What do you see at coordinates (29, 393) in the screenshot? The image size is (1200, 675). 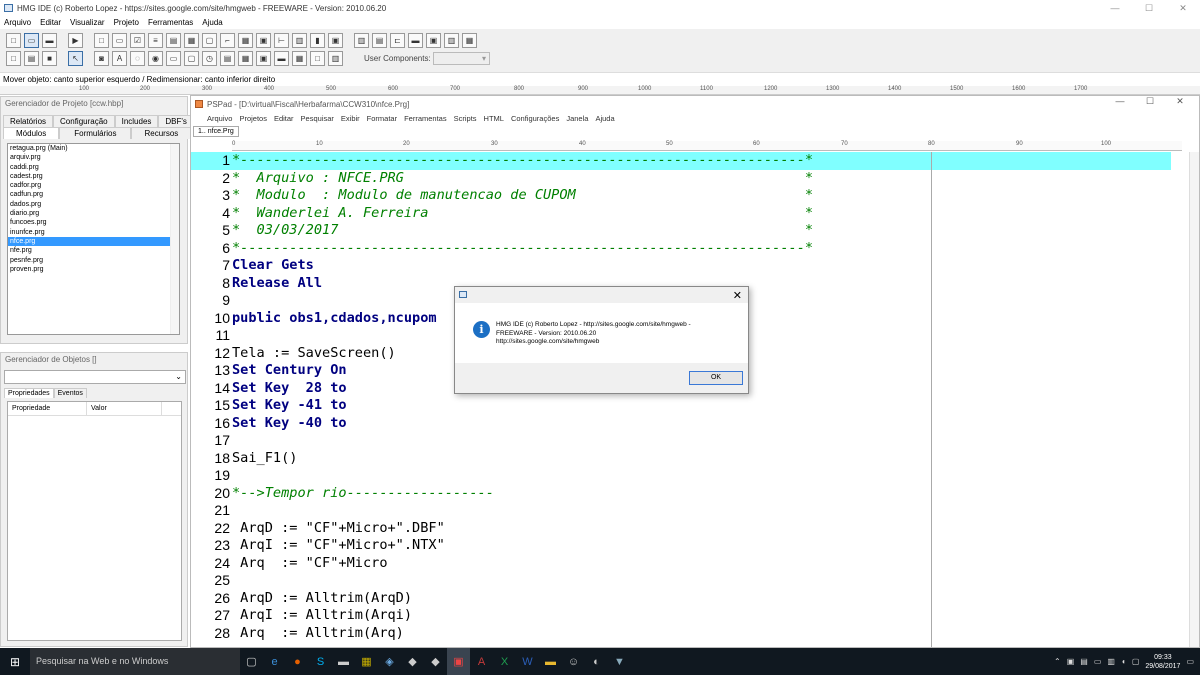 I see `tab-propriedades: Propriedades` at bounding box center [29, 393].